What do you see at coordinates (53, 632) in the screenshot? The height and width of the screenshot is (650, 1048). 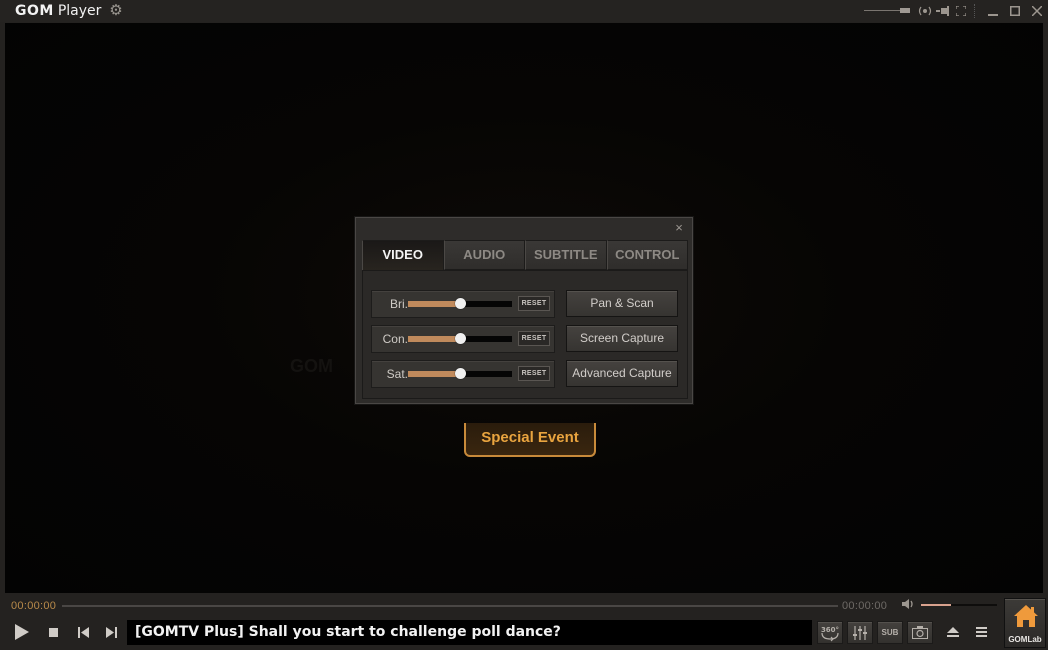 I see `stop-icon` at bounding box center [53, 632].